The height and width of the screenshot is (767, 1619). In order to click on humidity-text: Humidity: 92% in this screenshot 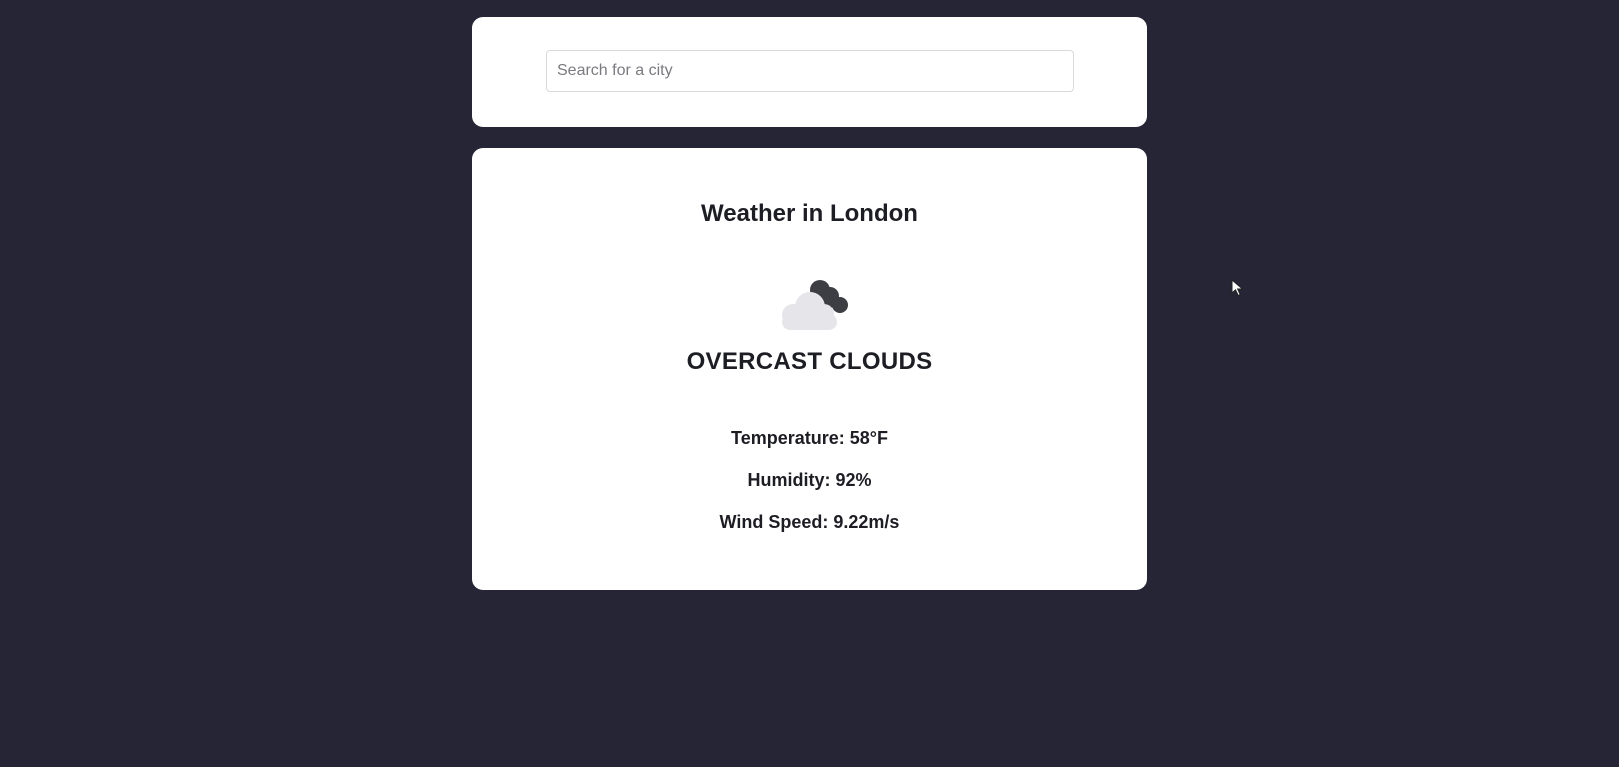, I will do `click(809, 480)`.